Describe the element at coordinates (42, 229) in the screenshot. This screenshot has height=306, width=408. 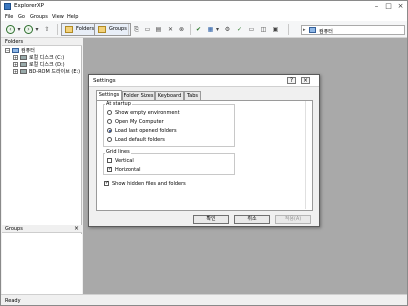
I see `groups-panel-header: Groups ×` at that location.